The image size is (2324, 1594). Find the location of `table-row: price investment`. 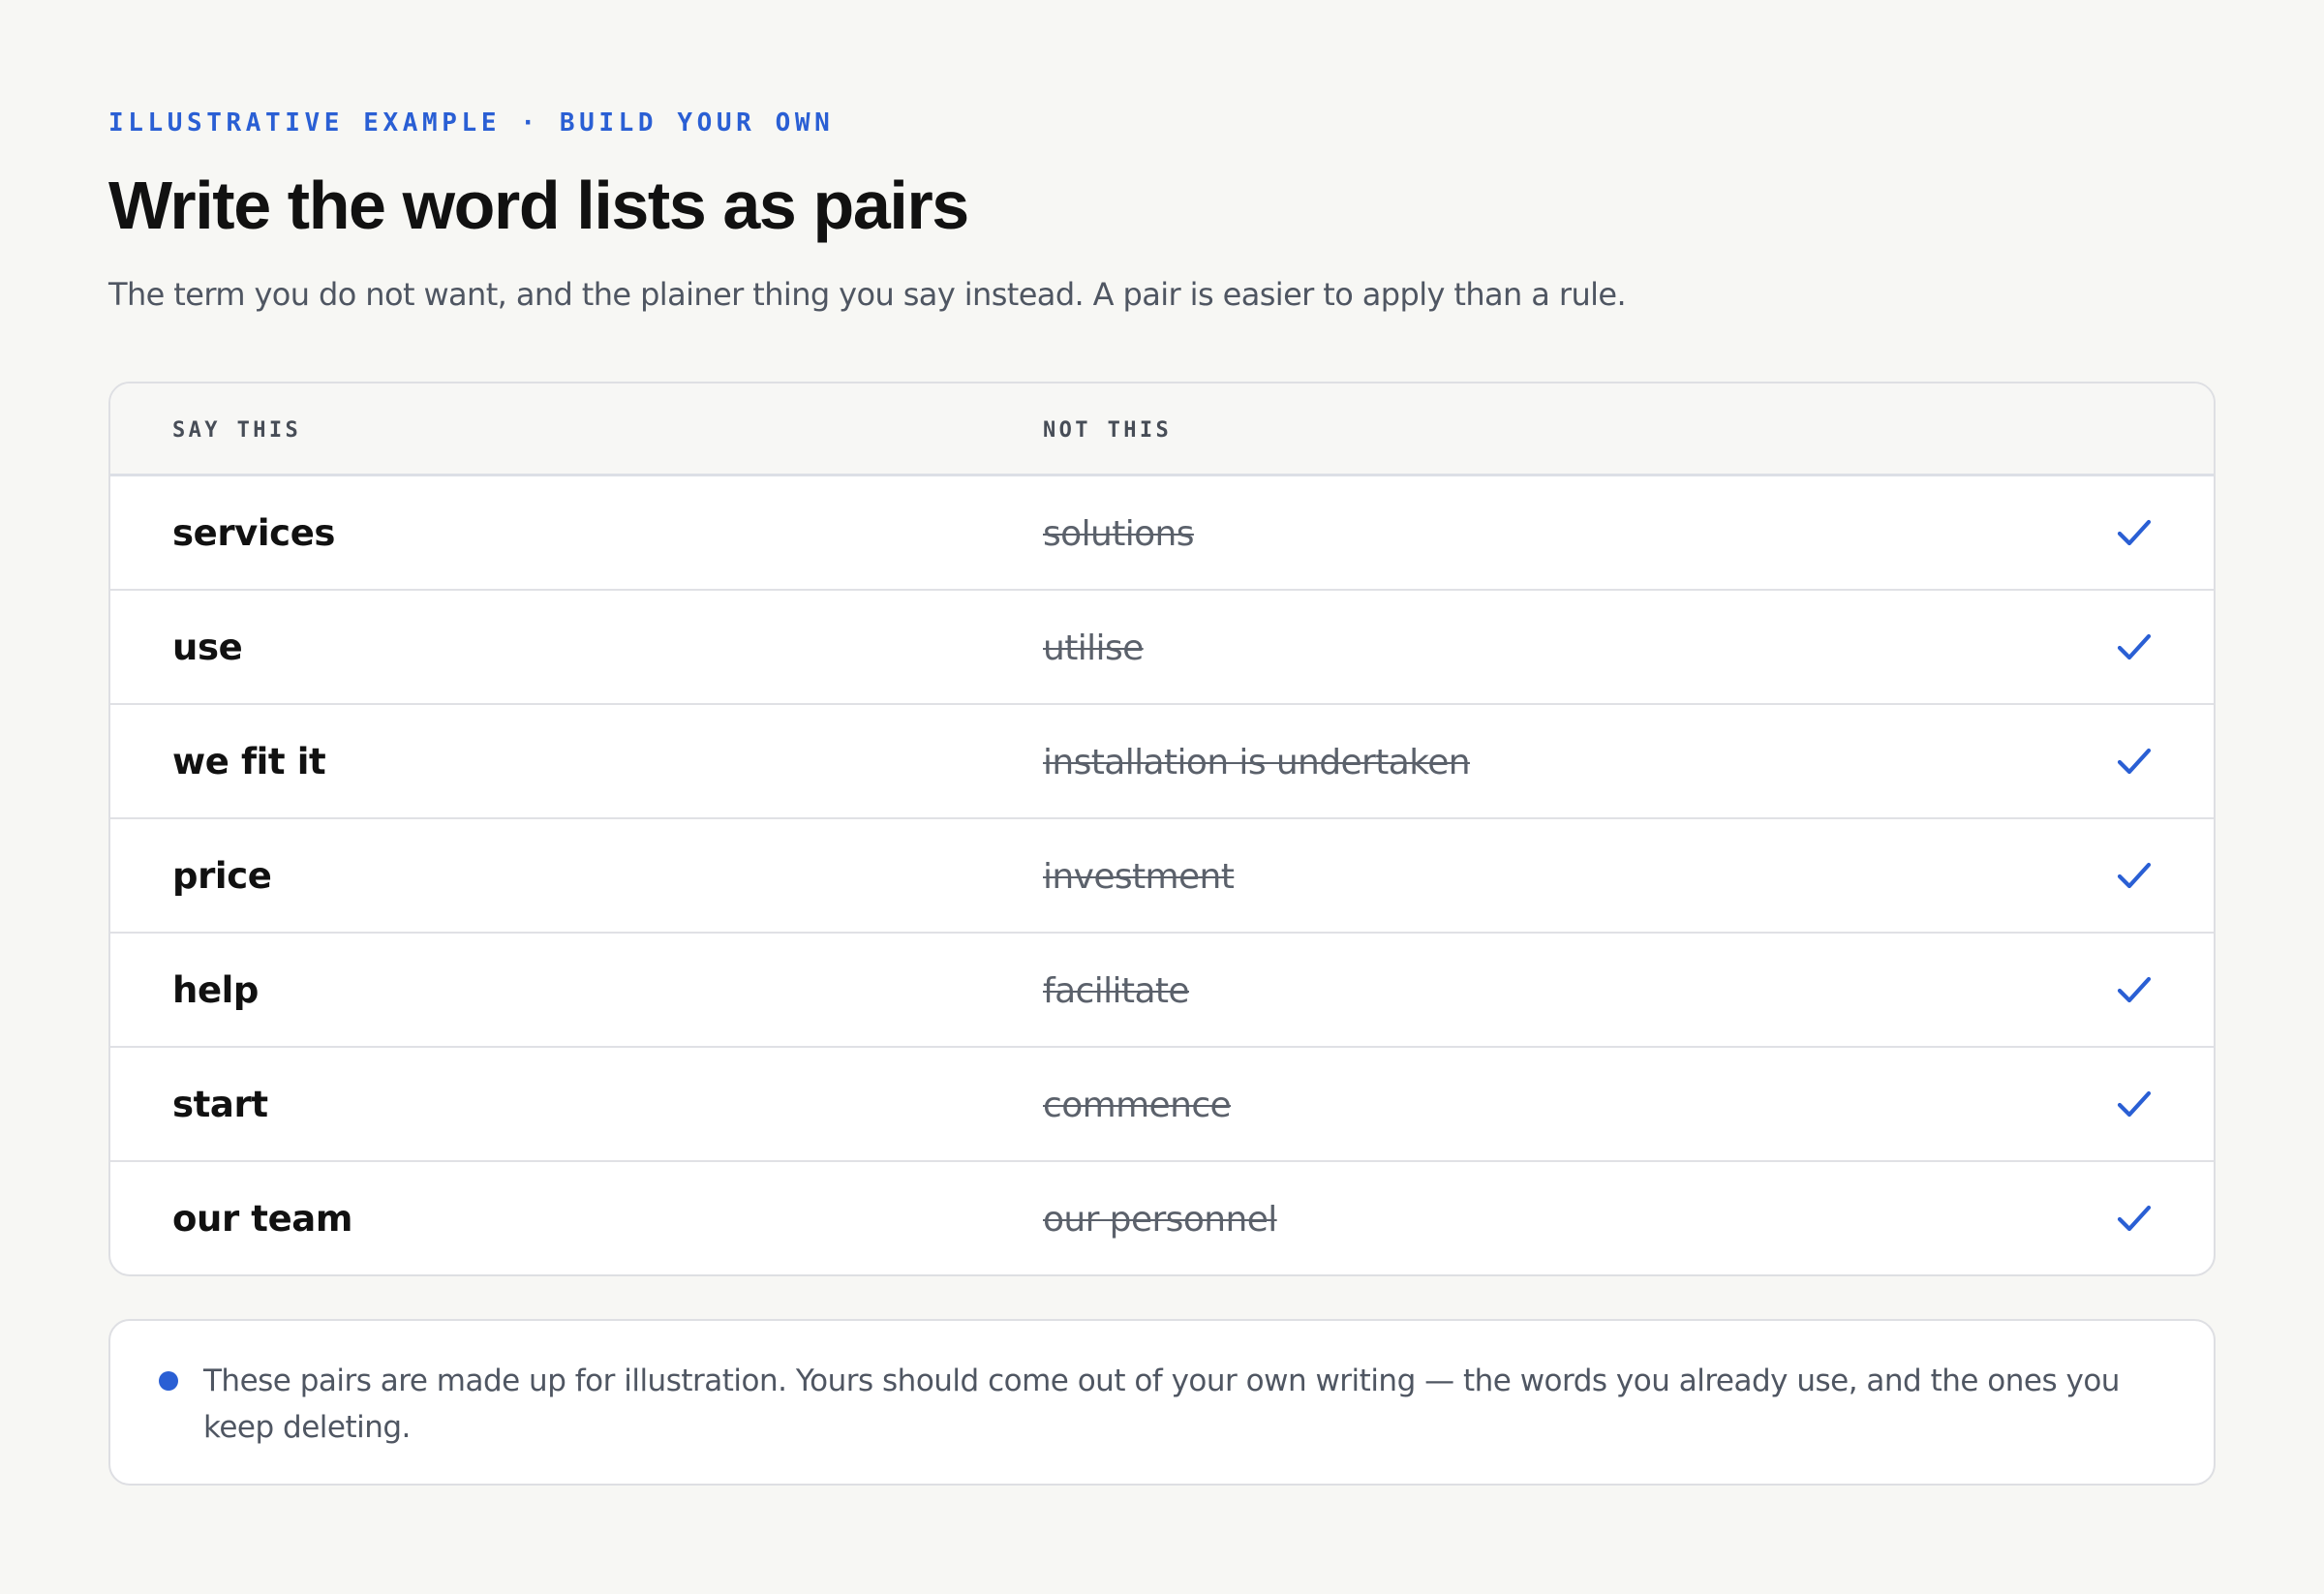

table-row: price investment is located at coordinates (1162, 876).